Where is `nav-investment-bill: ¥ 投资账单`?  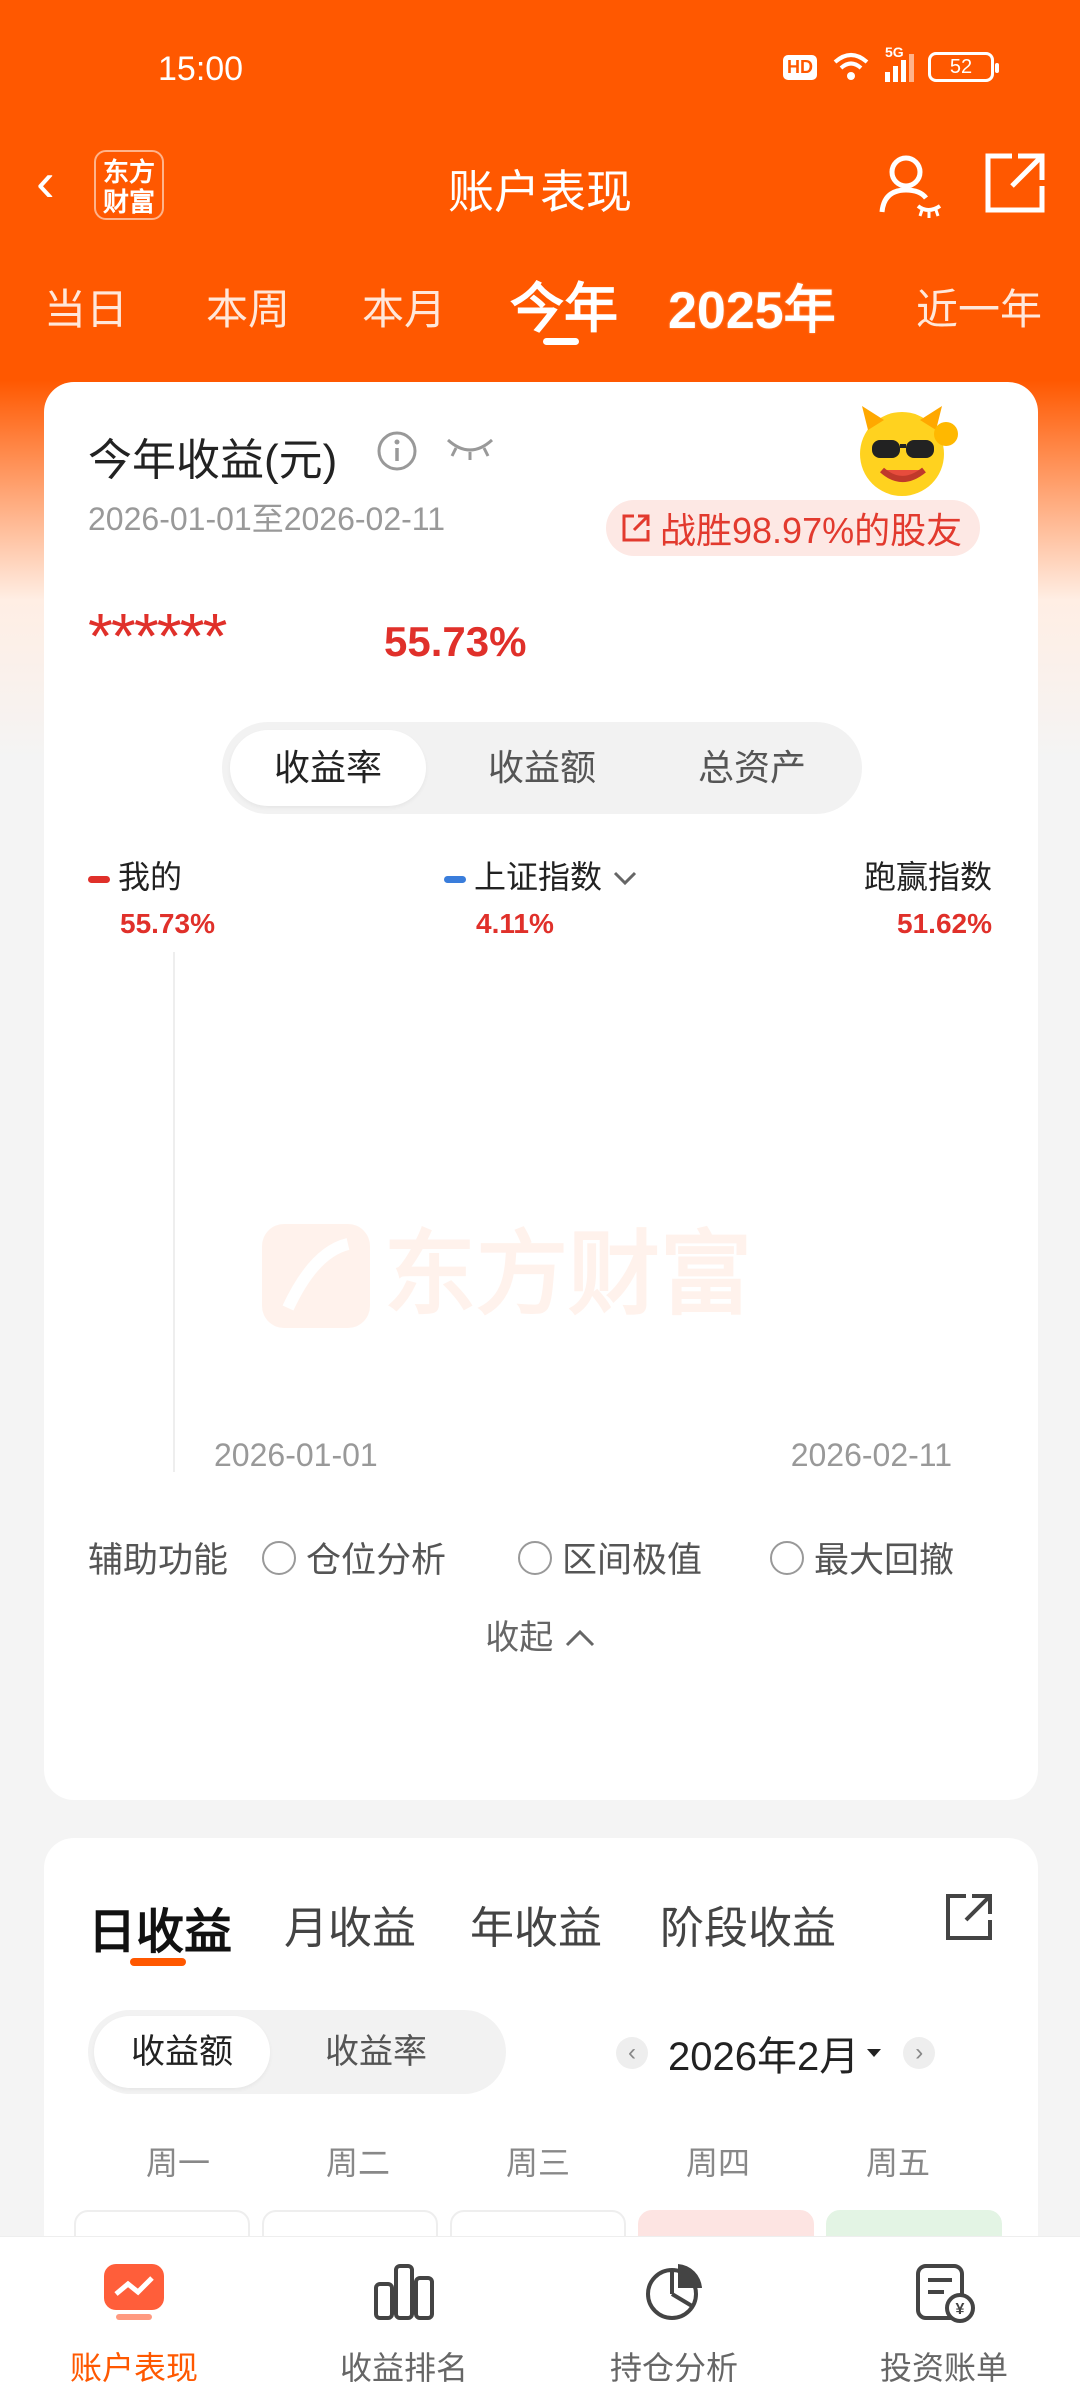 nav-investment-bill: ¥ 投资账单 is located at coordinates (944, 2323).